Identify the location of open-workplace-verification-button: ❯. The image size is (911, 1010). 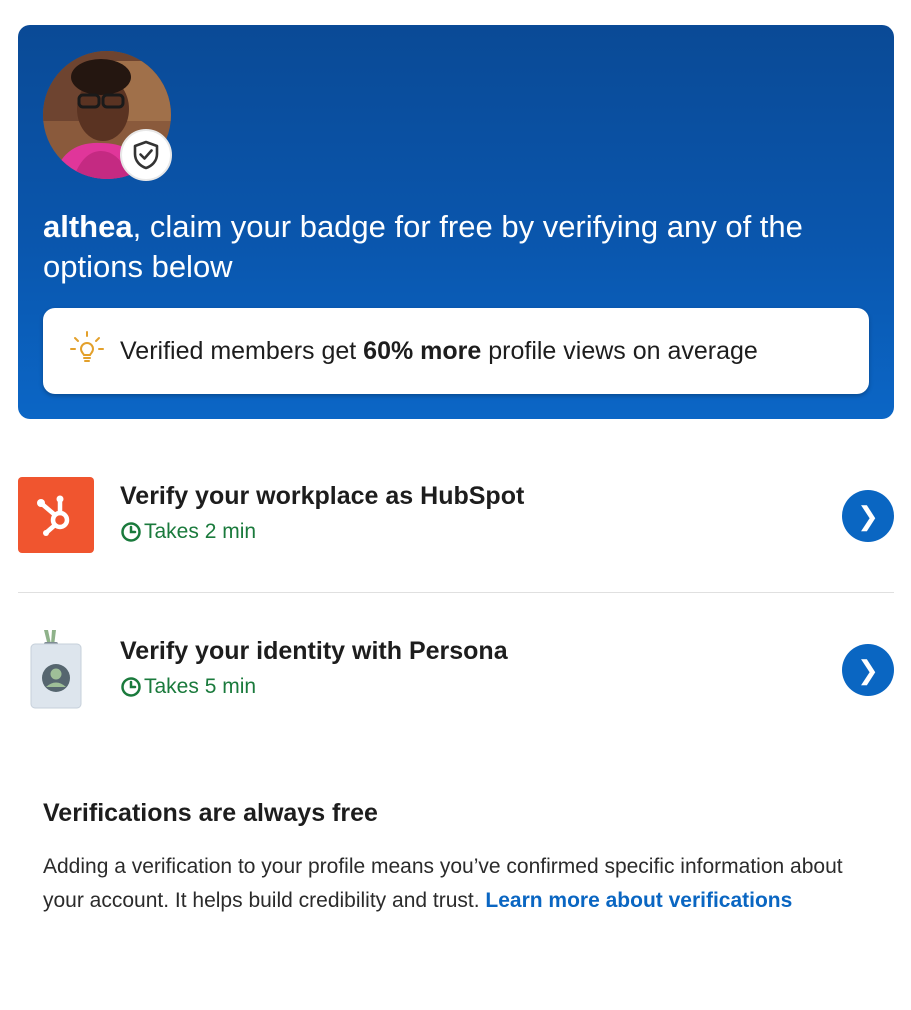
(868, 516).